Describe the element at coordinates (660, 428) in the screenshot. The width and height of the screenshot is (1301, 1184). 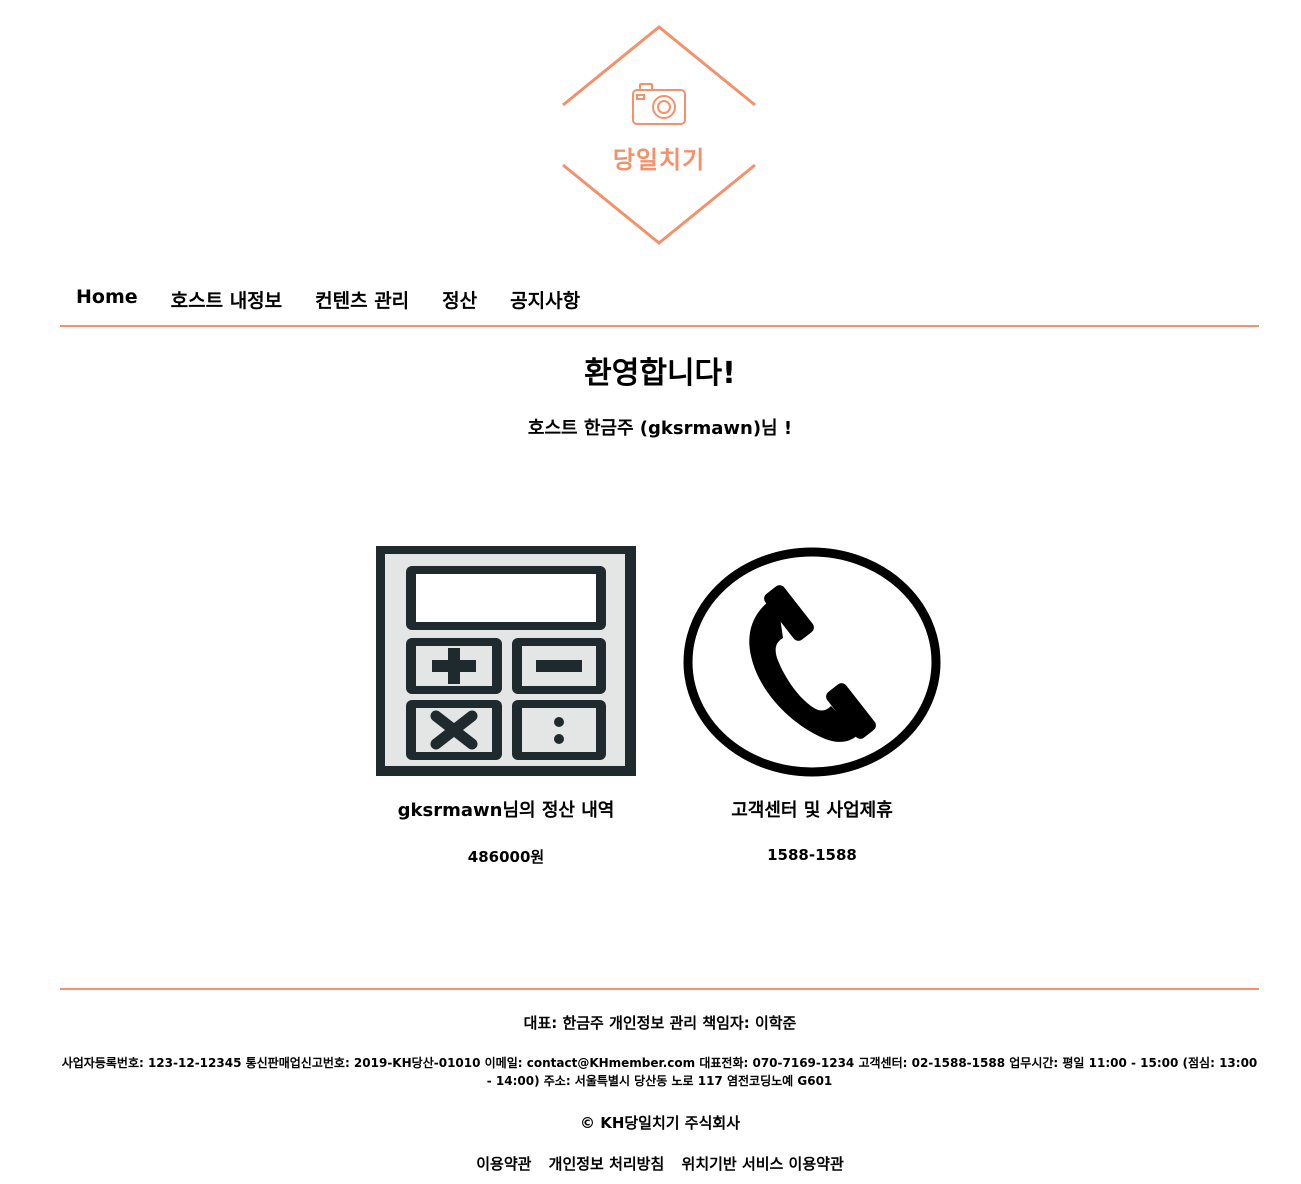
I see `welcome-subtitle: 호스트 한금주 (gksrmawn)님 !` at that location.